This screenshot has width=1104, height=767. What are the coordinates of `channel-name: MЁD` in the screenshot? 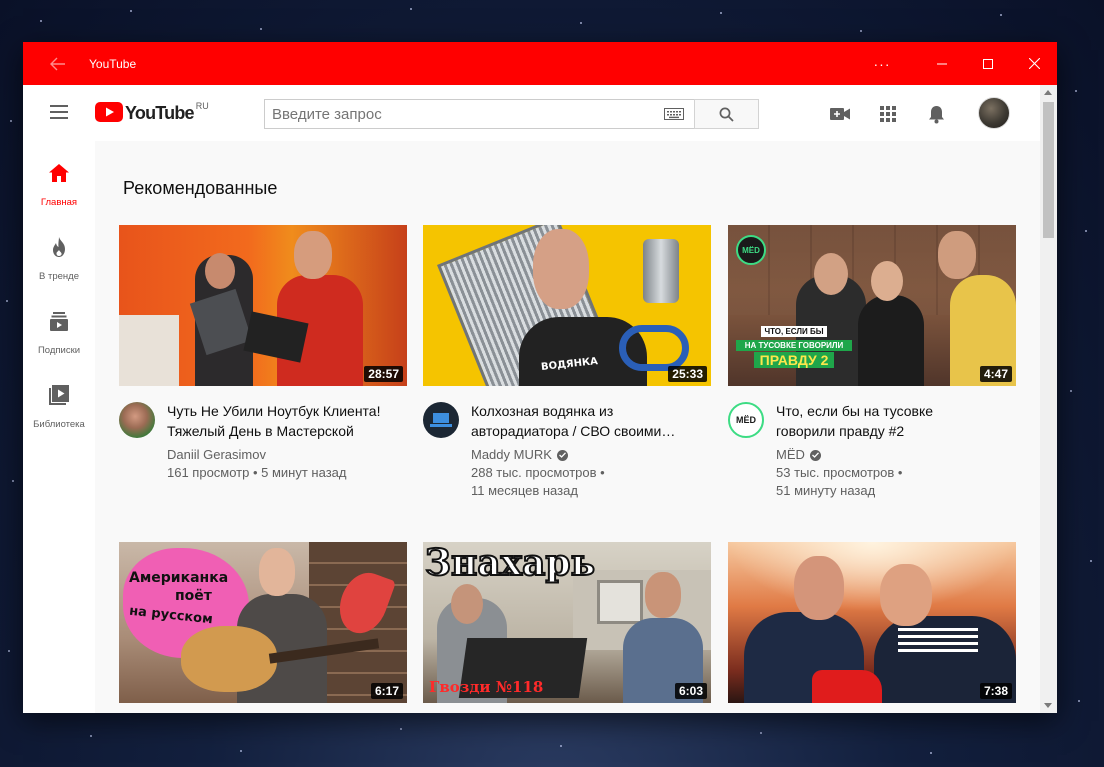 It's located at (892, 455).